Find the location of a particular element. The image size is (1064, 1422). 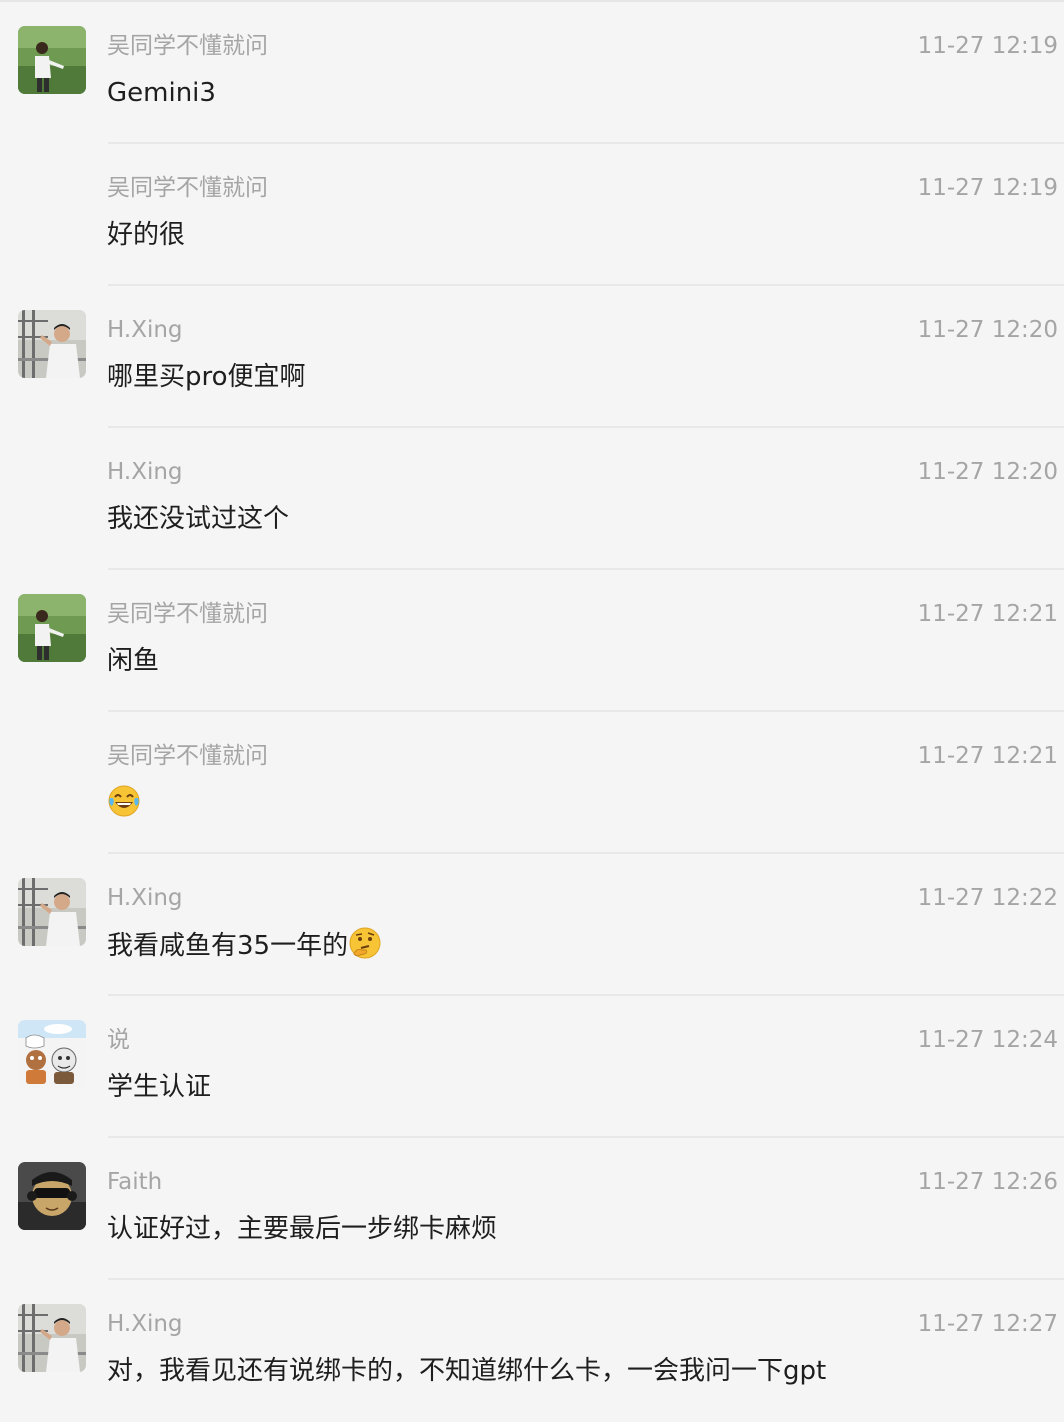

chat-message: H.Xing 11-27 12:20 哪里买pro便宜啊 is located at coordinates (532, 357).